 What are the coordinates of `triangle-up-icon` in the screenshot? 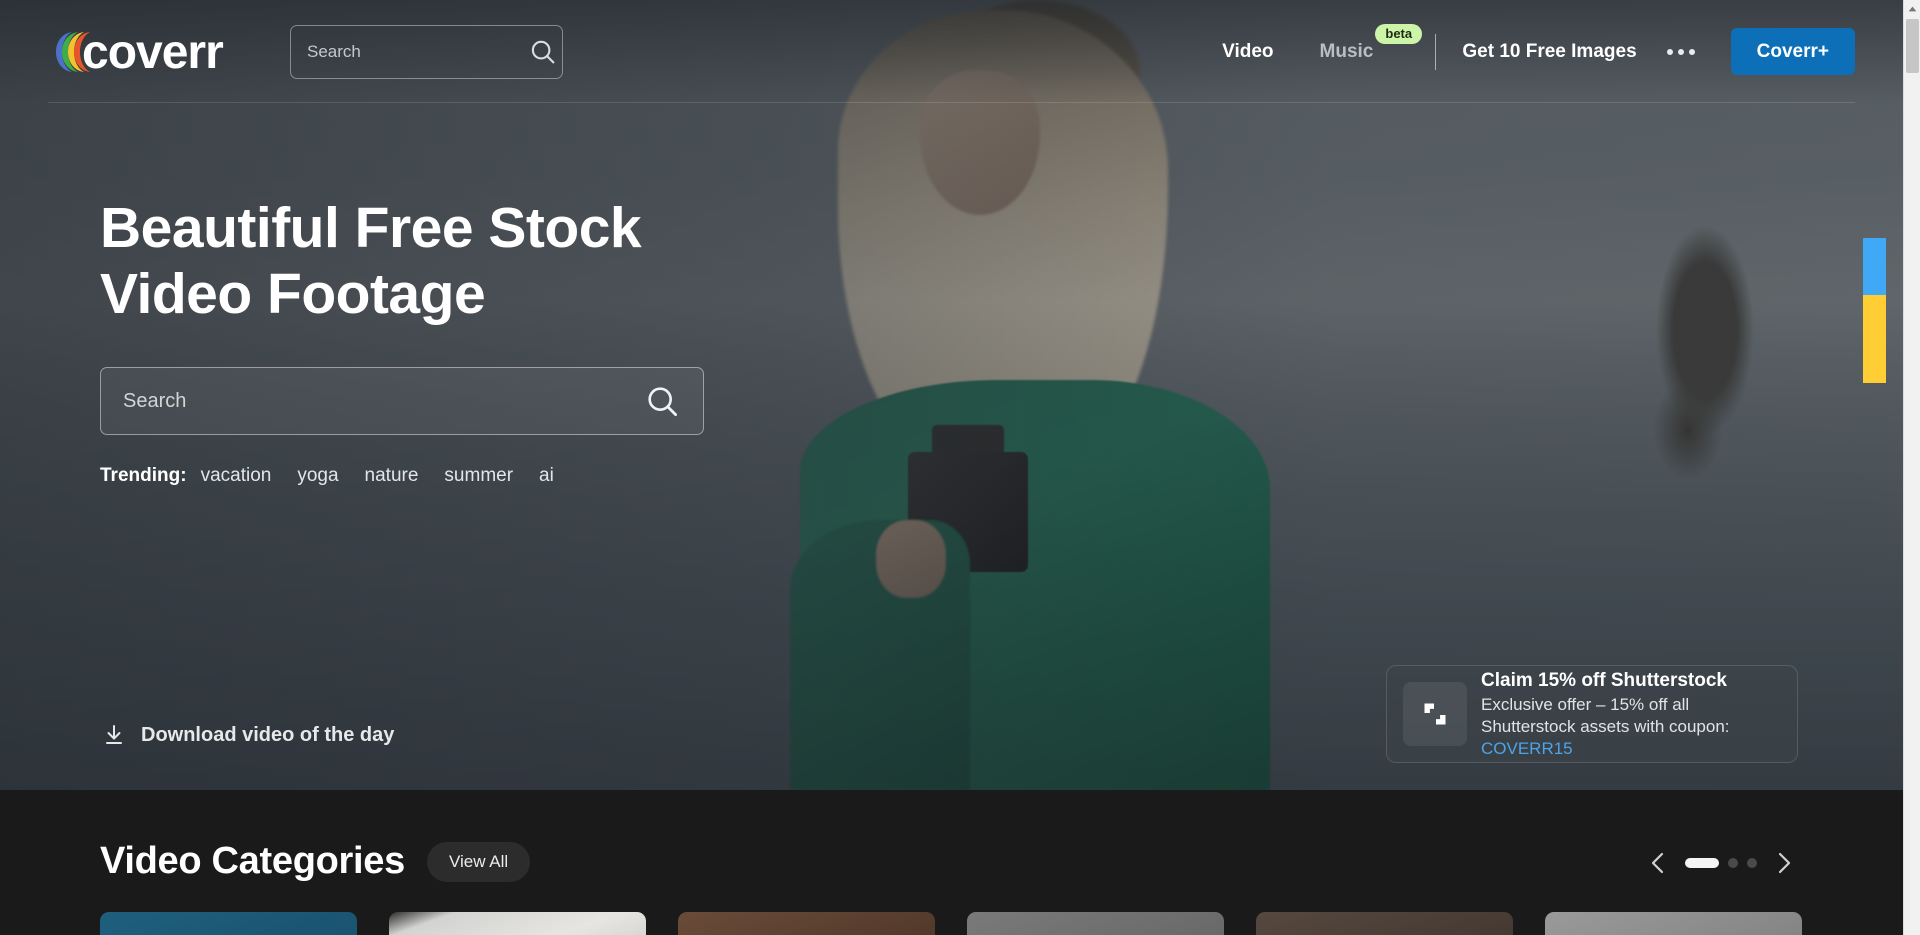 It's located at (1912, 8).